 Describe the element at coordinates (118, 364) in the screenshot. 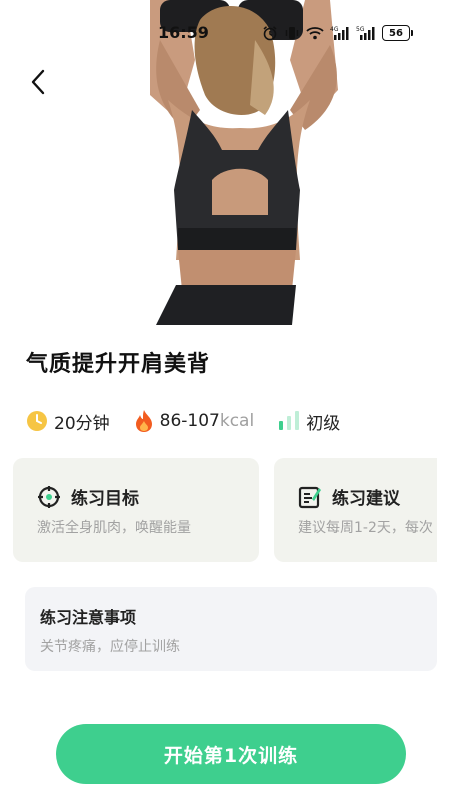

I see `workout-title: 气质提升开肩美背` at that location.